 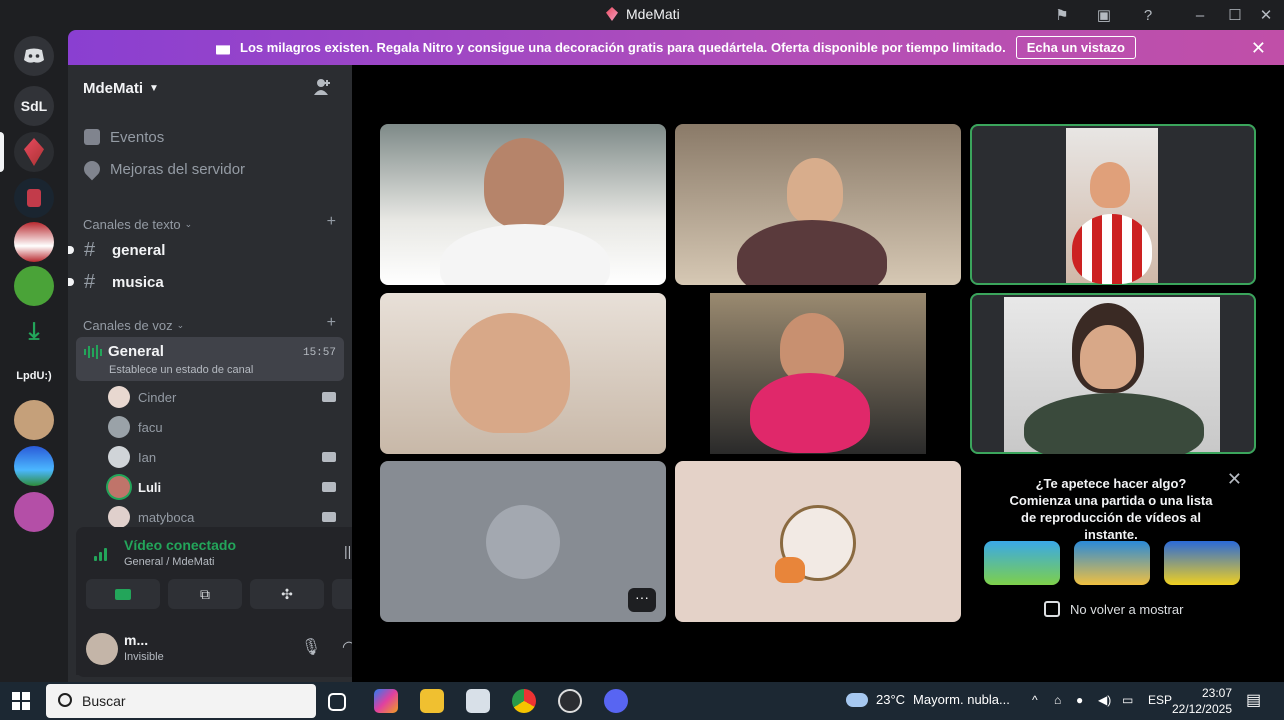 What do you see at coordinates (34, 198) in the screenshot?
I see `server-shield-icon` at bounding box center [34, 198].